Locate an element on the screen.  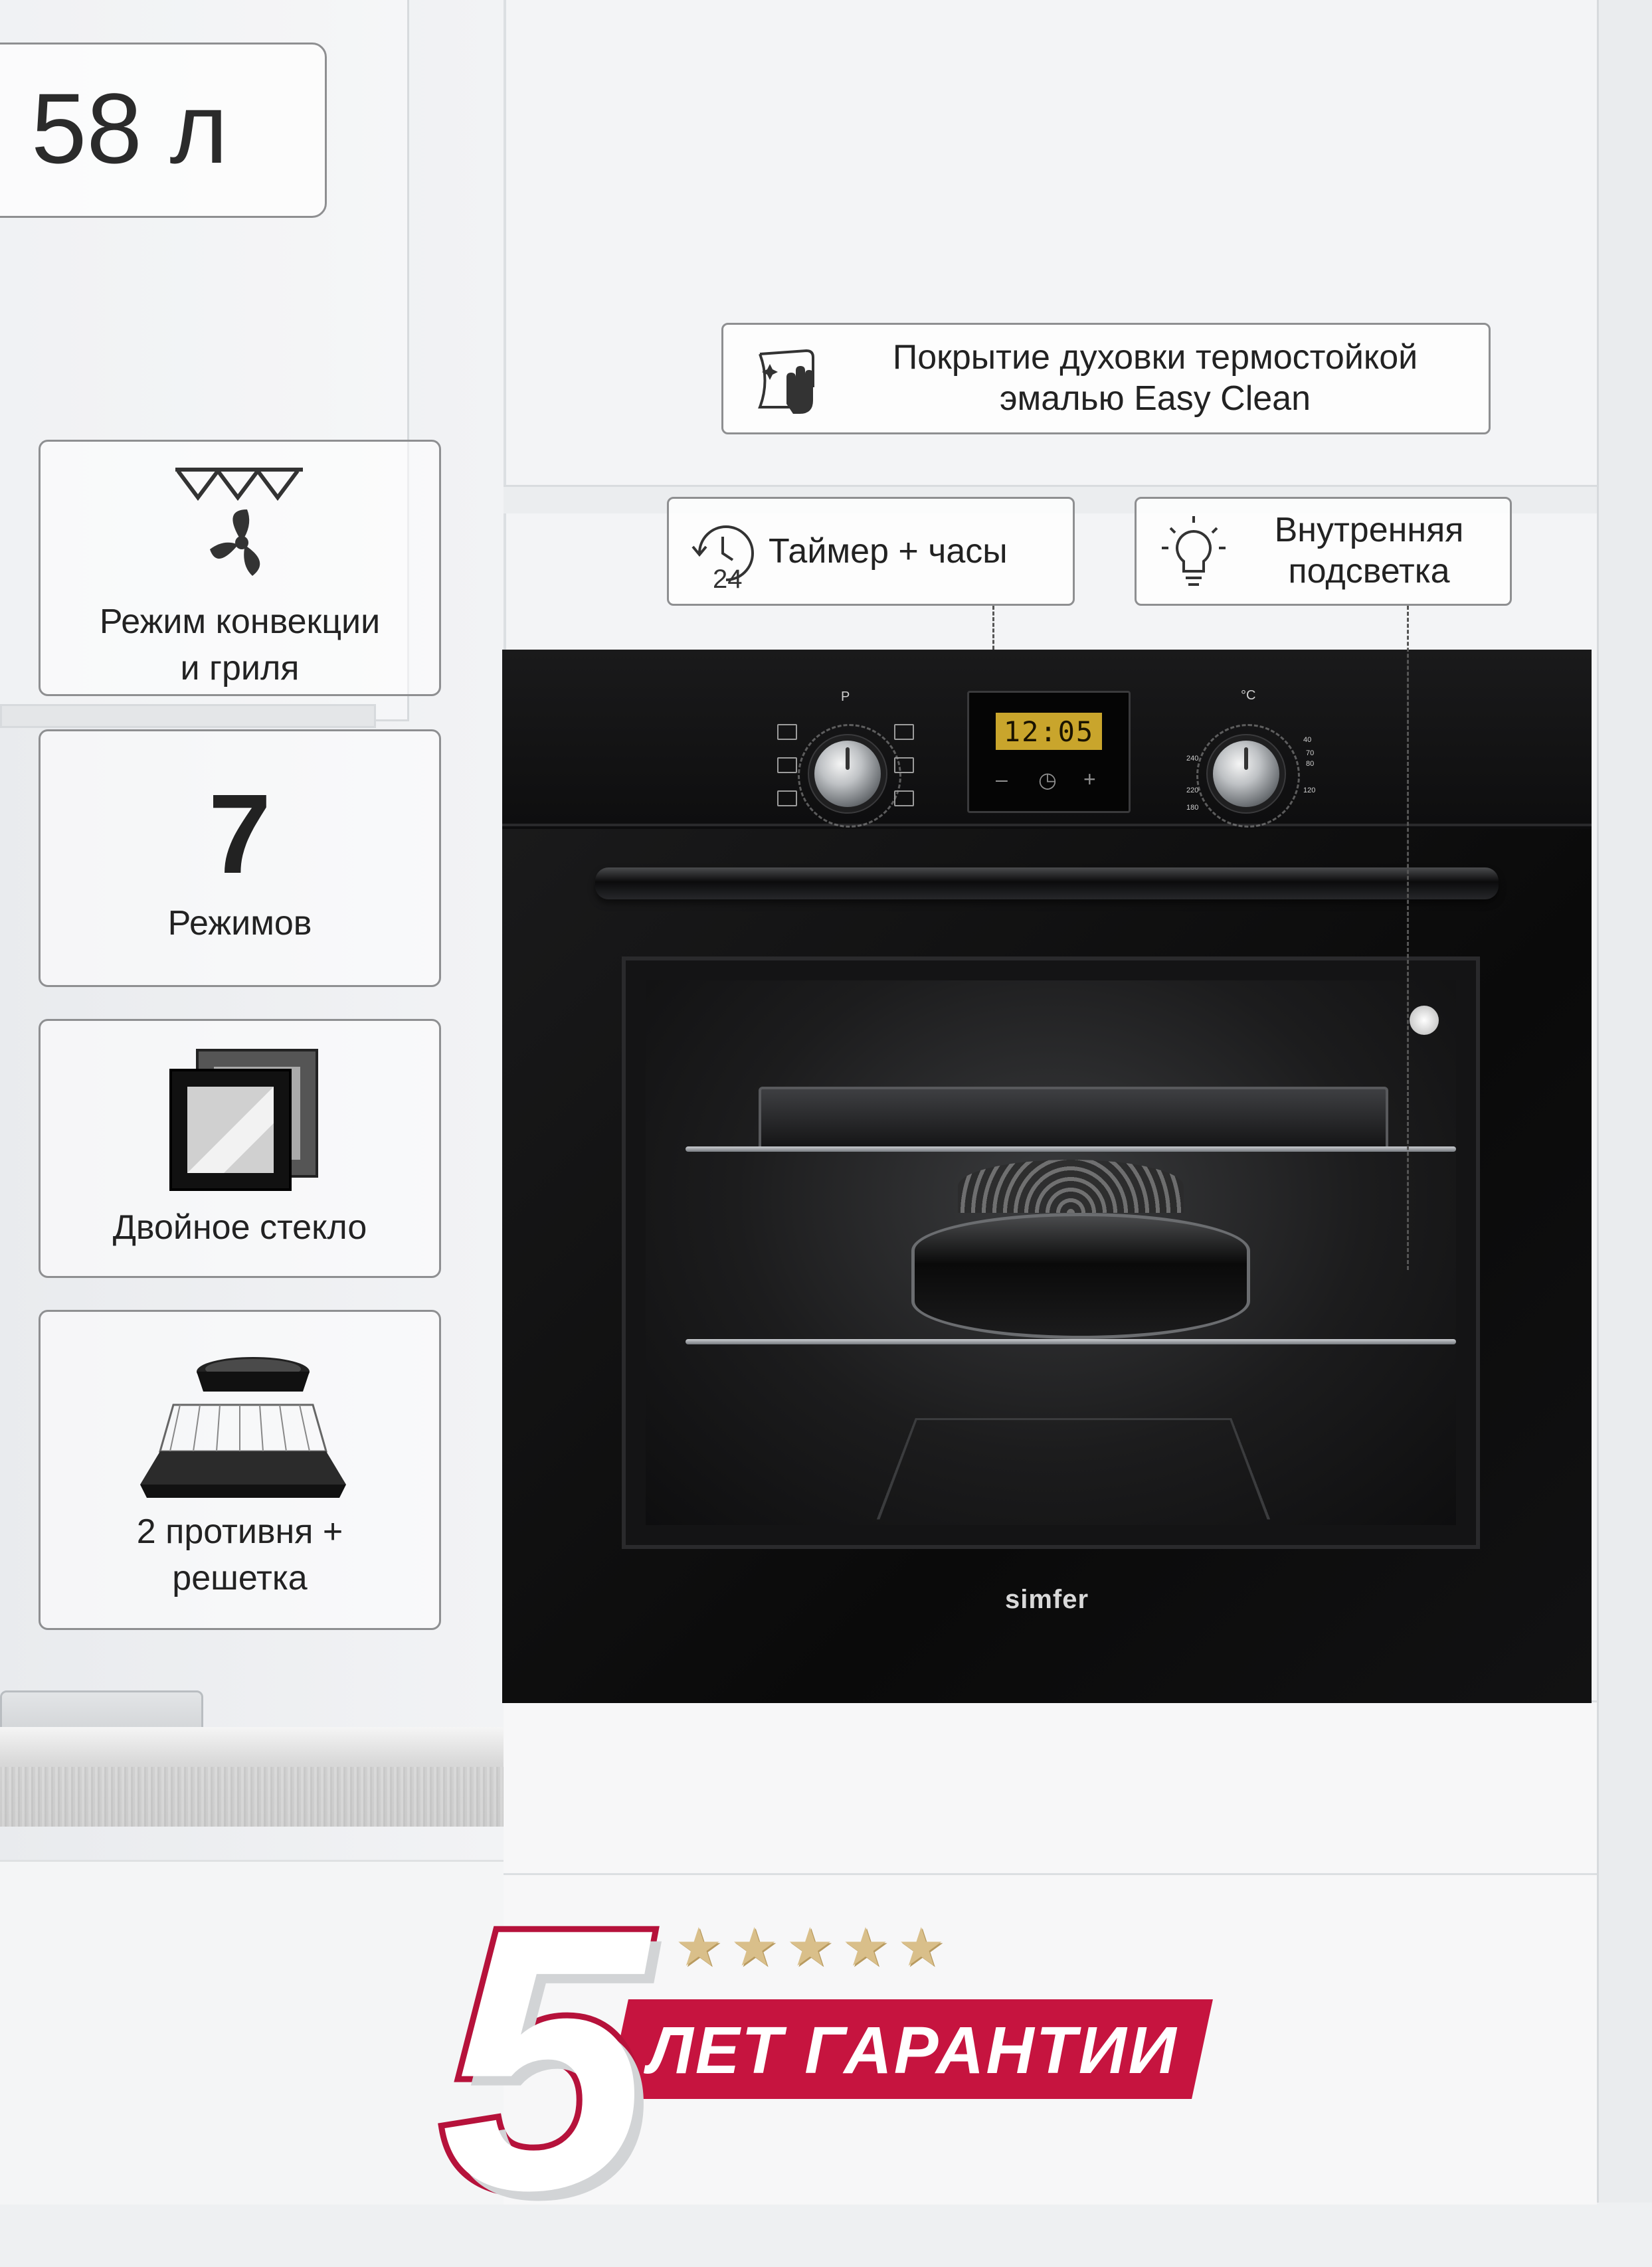
upper-rack-rail is located at coordinates (1071, 1149).